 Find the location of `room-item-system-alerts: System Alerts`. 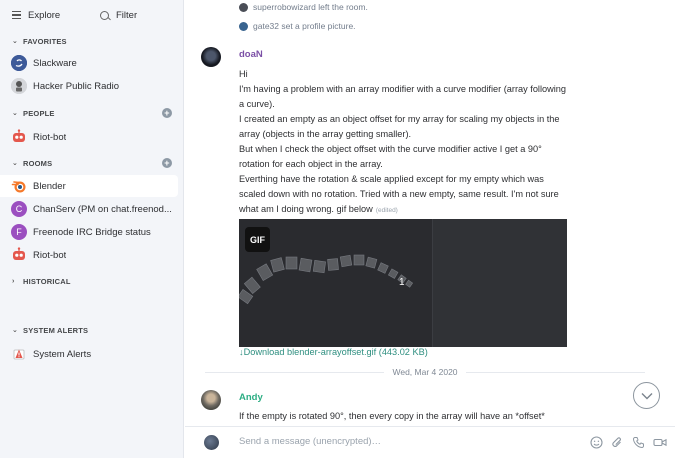

room-item-system-alerts: System Alerts is located at coordinates (89, 354).